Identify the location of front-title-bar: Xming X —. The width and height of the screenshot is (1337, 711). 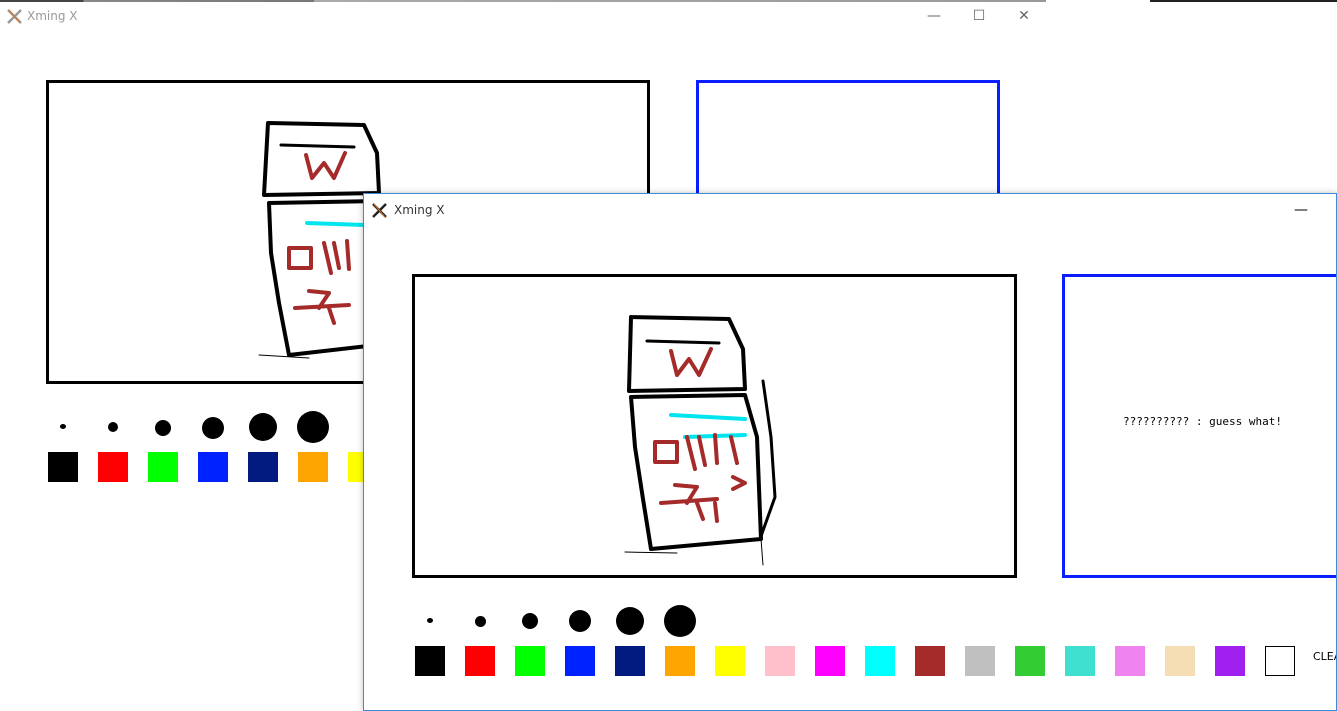
(850, 210).